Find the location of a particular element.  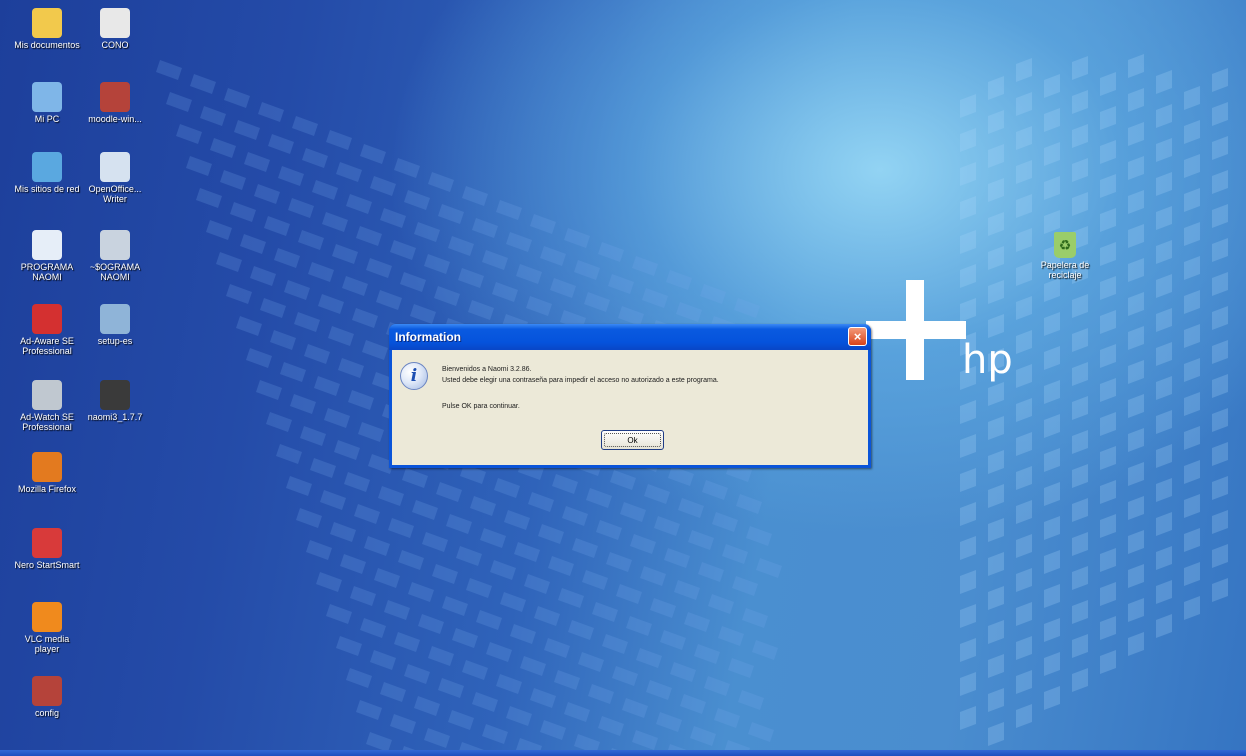

desktop-icon: VLC media player is located at coordinates (47, 628).